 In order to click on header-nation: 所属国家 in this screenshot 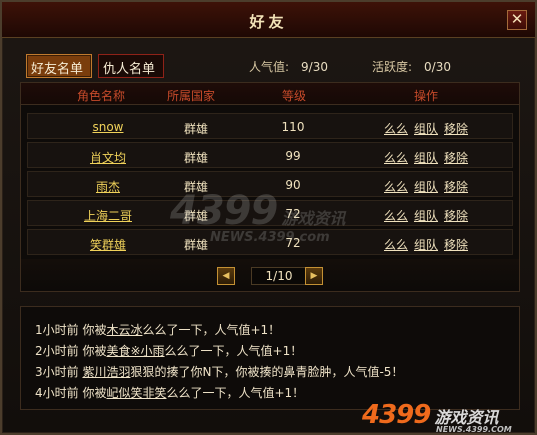, I will do `click(190, 96)`.